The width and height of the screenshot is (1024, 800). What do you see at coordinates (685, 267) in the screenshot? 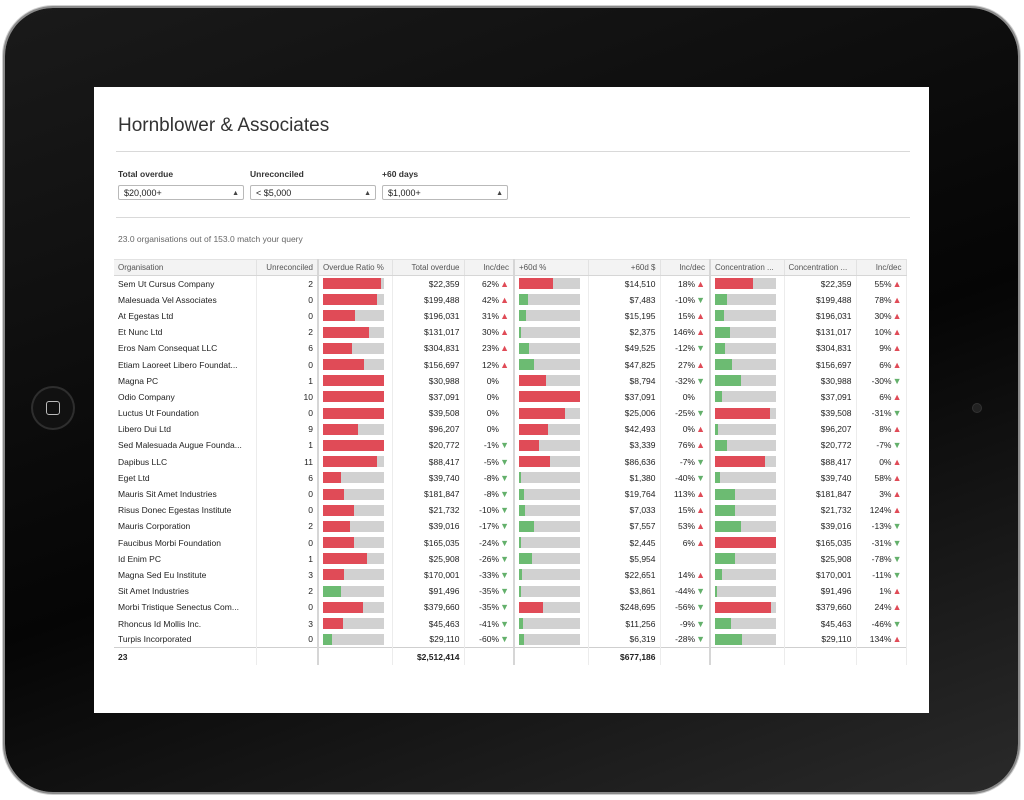
I see `col-inc-dec-60d: Inc/dec` at bounding box center [685, 267].